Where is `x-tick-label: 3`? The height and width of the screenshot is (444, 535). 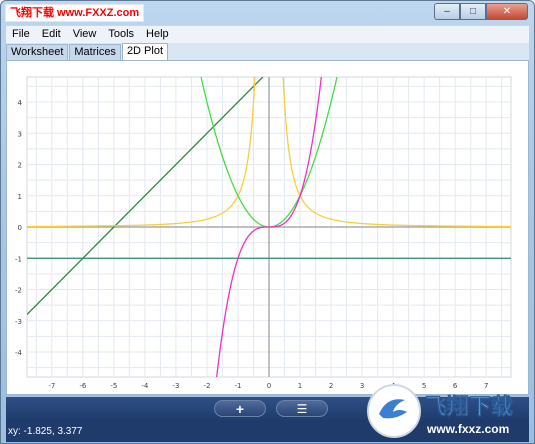 x-tick-label: 3 is located at coordinates (362, 386).